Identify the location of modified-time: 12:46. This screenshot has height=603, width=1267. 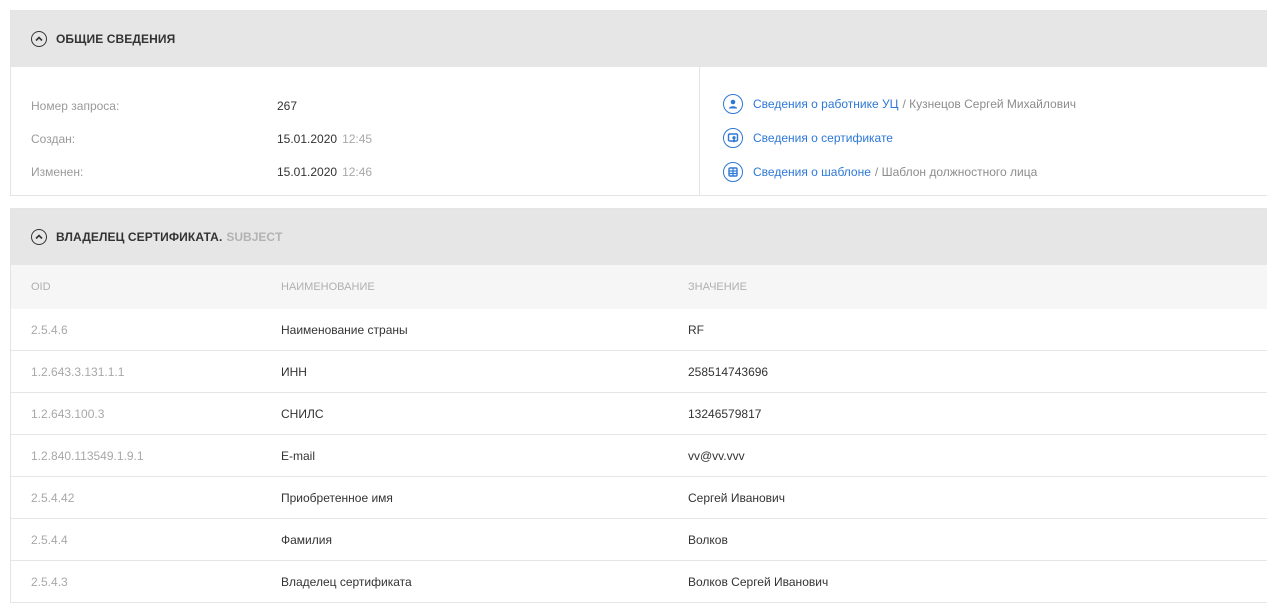
(357, 171).